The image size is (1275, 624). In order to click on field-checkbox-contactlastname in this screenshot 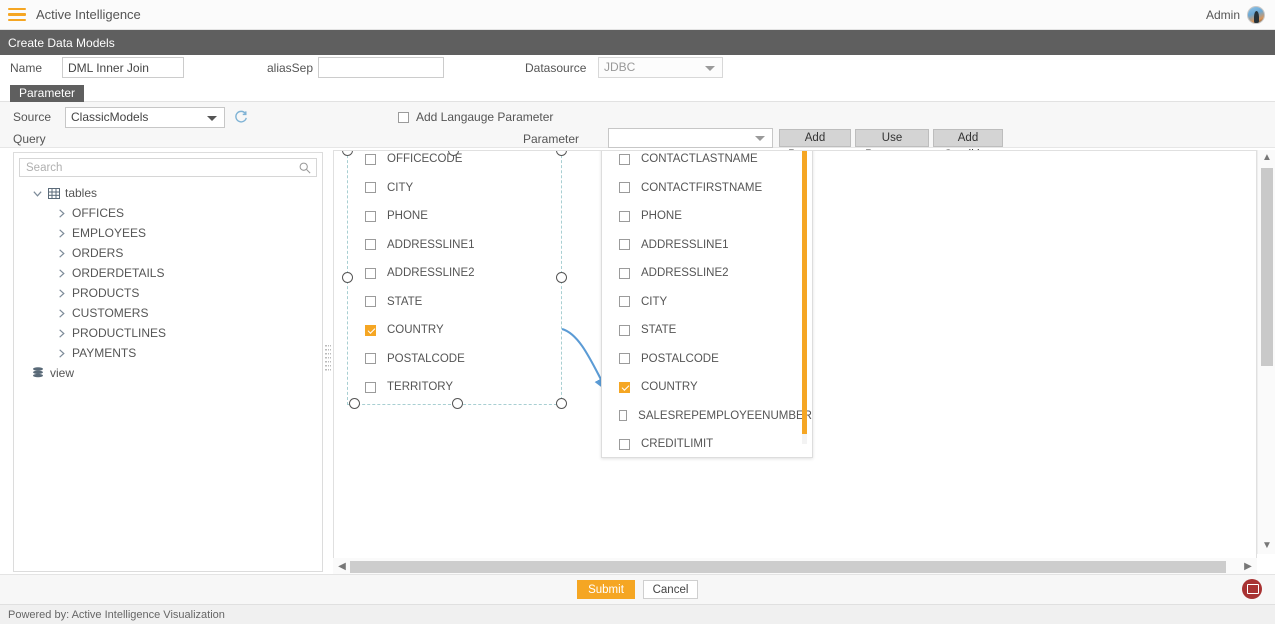, I will do `click(624, 159)`.